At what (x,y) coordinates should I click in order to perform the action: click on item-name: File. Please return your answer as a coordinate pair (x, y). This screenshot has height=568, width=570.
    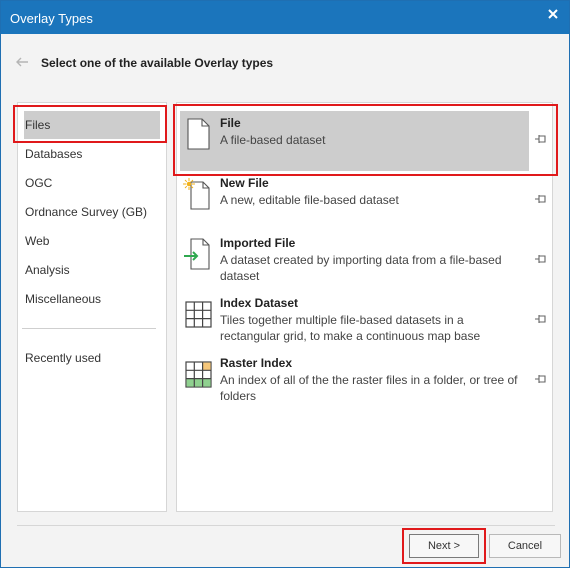
    Looking at the image, I should click on (230, 123).